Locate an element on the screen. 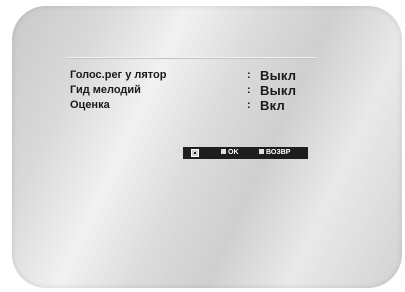 The width and height of the screenshot is (405, 292). enter-key-icon is located at coordinates (223, 151).